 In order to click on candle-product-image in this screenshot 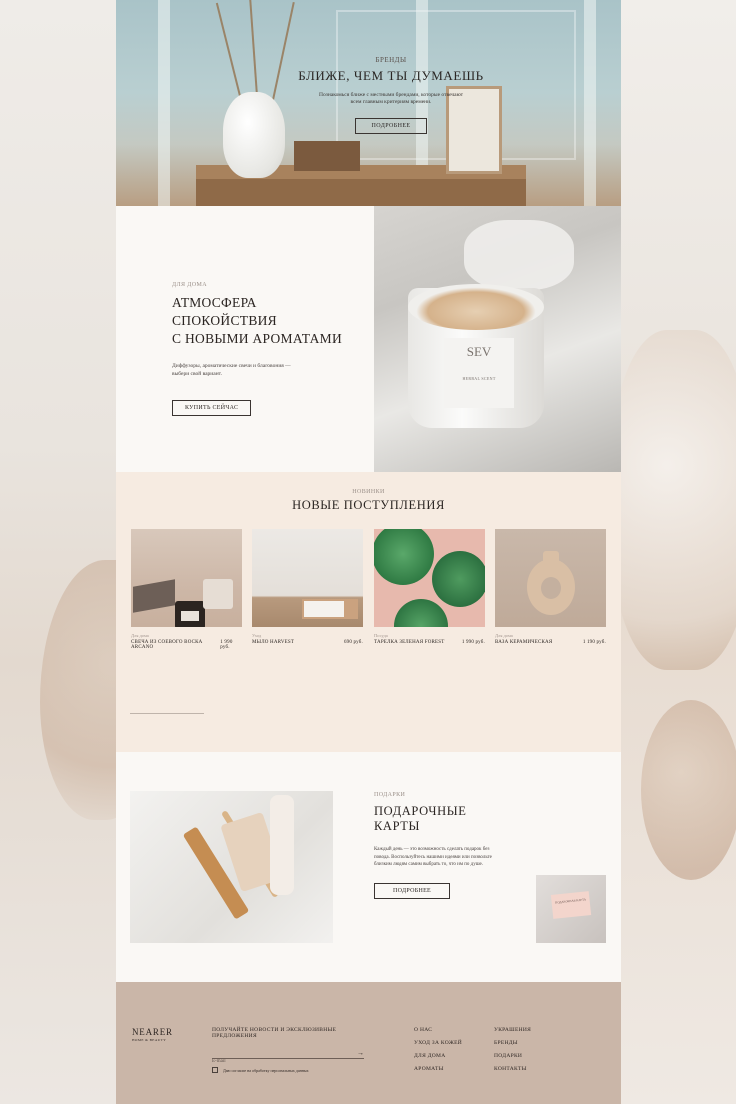, I will do `click(186, 578)`.